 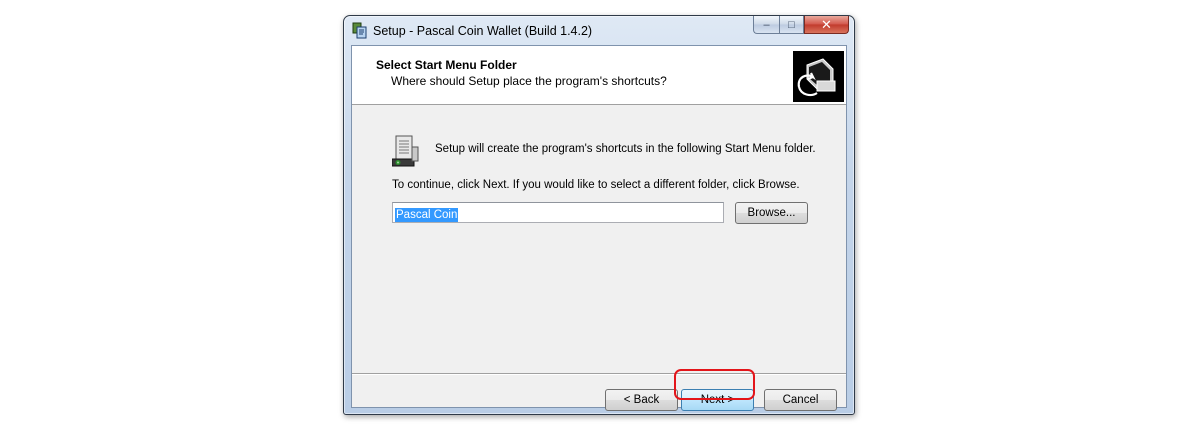 I want to click on maximize-icon: □, so click(x=791, y=24).